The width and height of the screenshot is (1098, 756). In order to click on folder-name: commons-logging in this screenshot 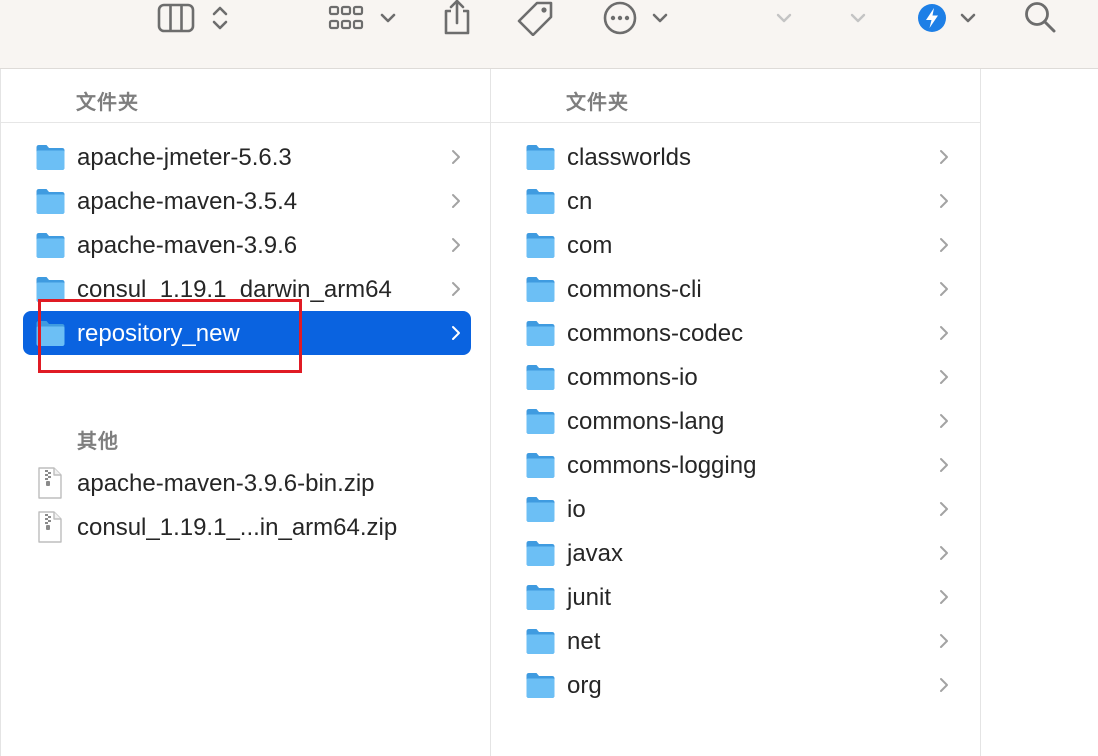, I will do `click(662, 465)`.